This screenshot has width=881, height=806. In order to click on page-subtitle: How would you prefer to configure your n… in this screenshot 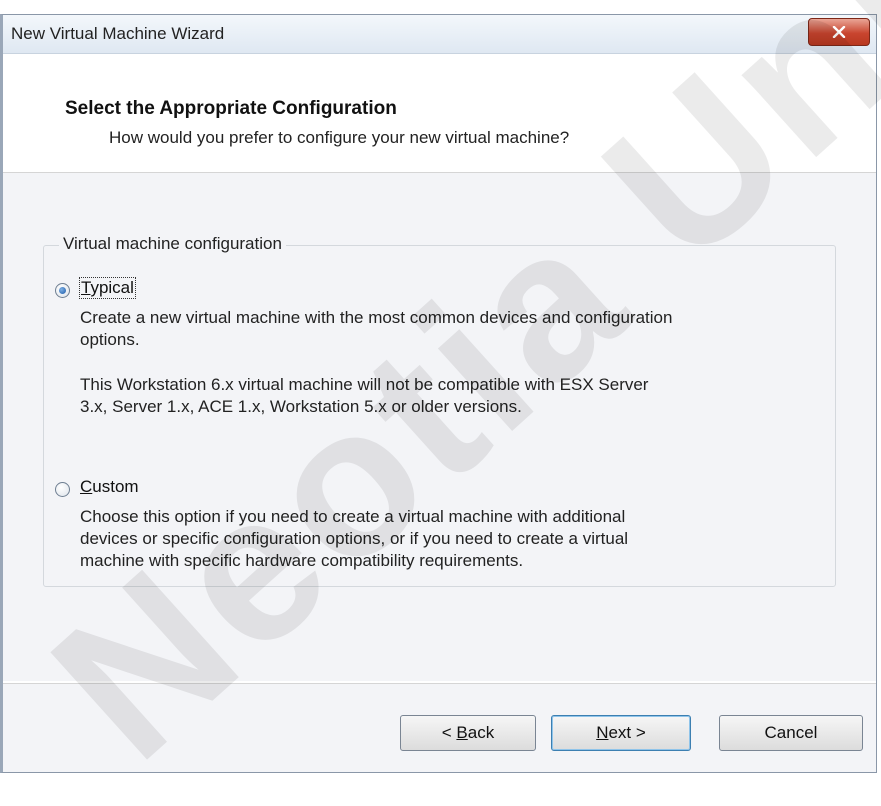, I will do `click(339, 137)`.